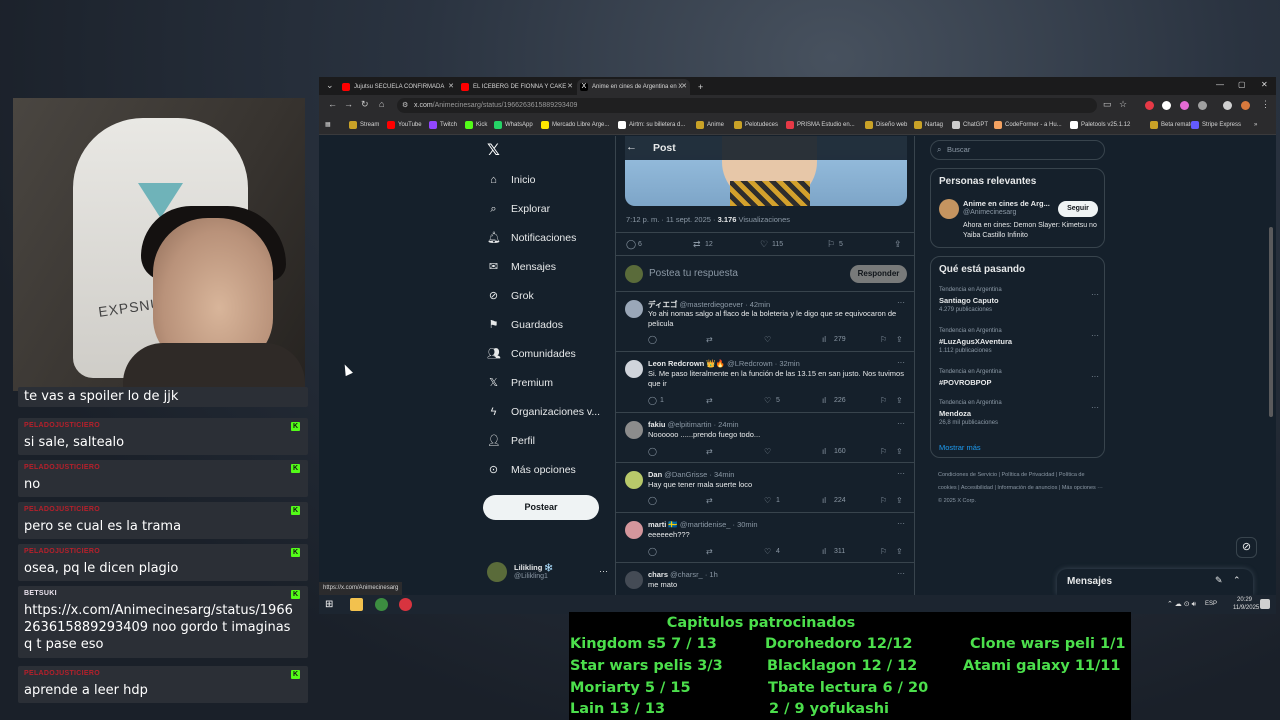 The height and width of the screenshot is (720, 1280). I want to click on reply-stat: ◯ 6, so click(634, 244).